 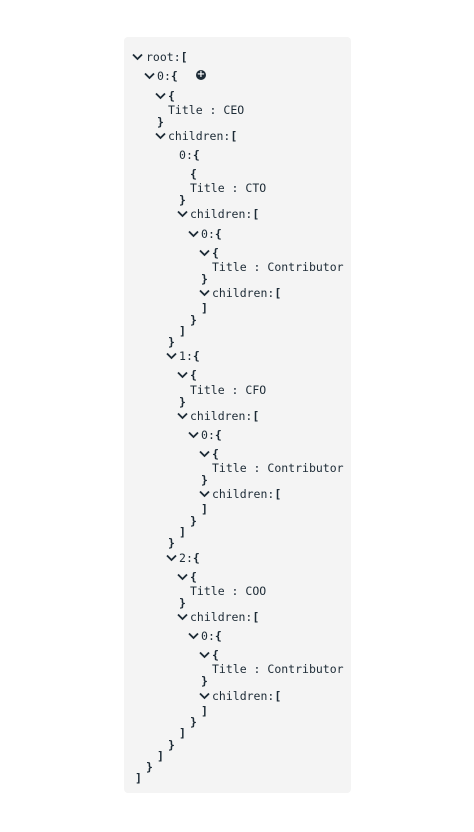 What do you see at coordinates (167, 57) in the screenshot?
I see `root-node-label: root:[` at bounding box center [167, 57].